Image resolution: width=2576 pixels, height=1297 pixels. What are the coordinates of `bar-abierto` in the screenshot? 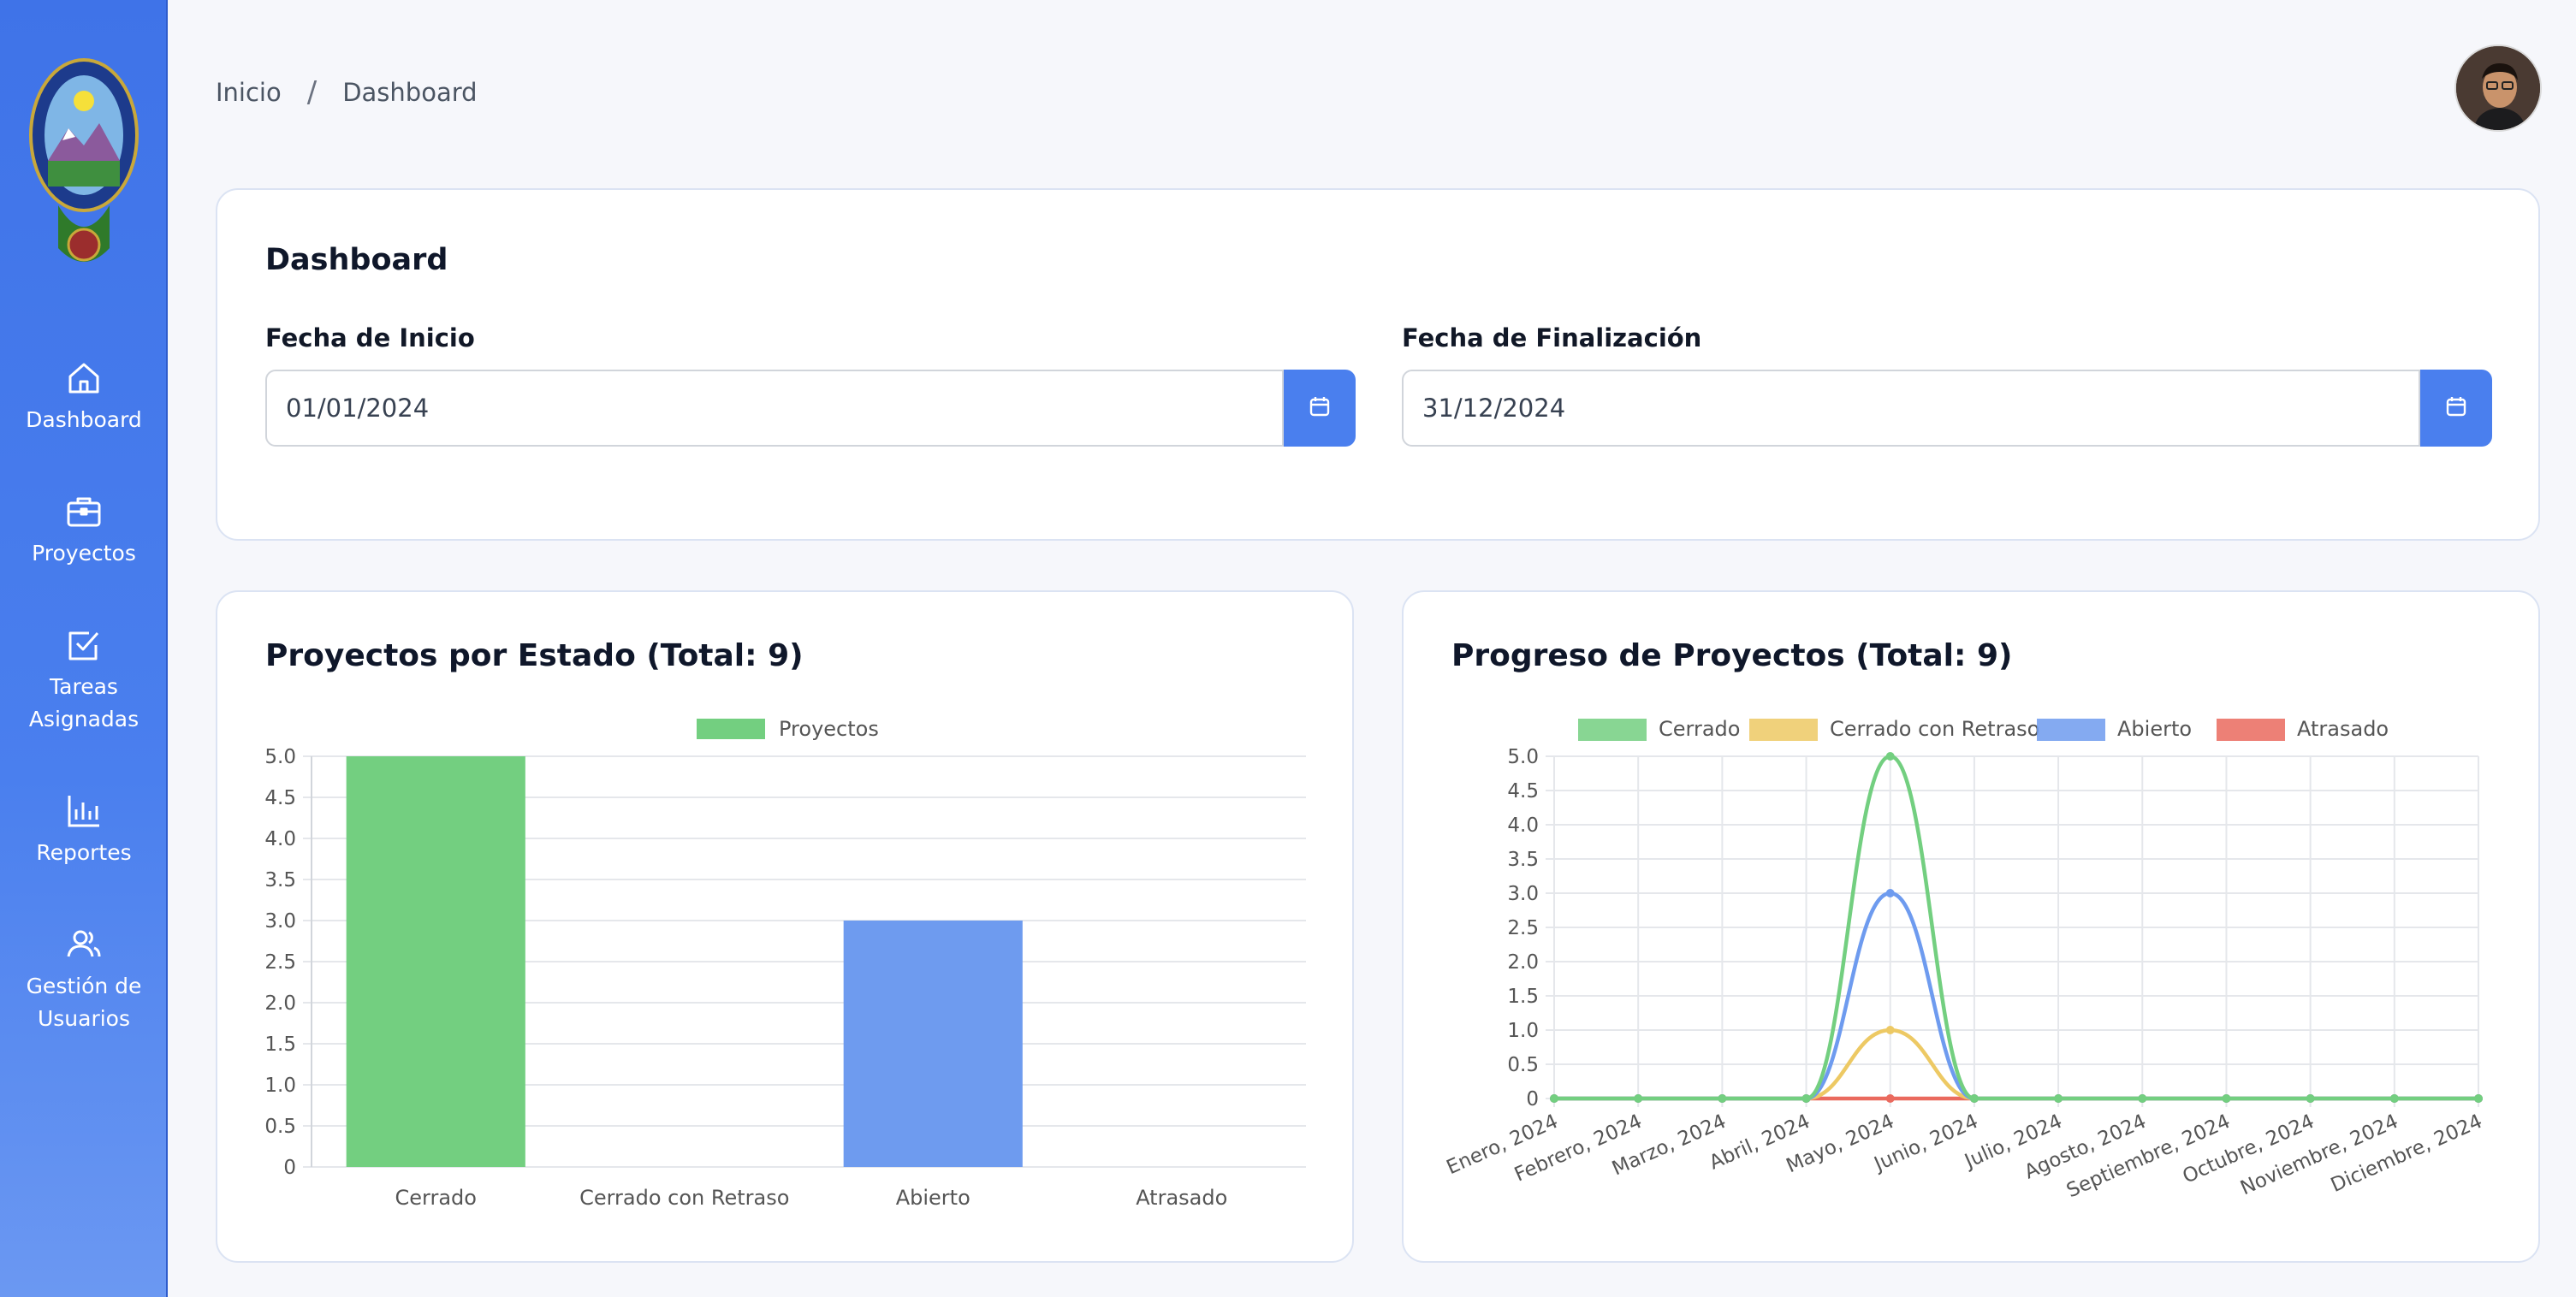 It's located at (933, 1044).